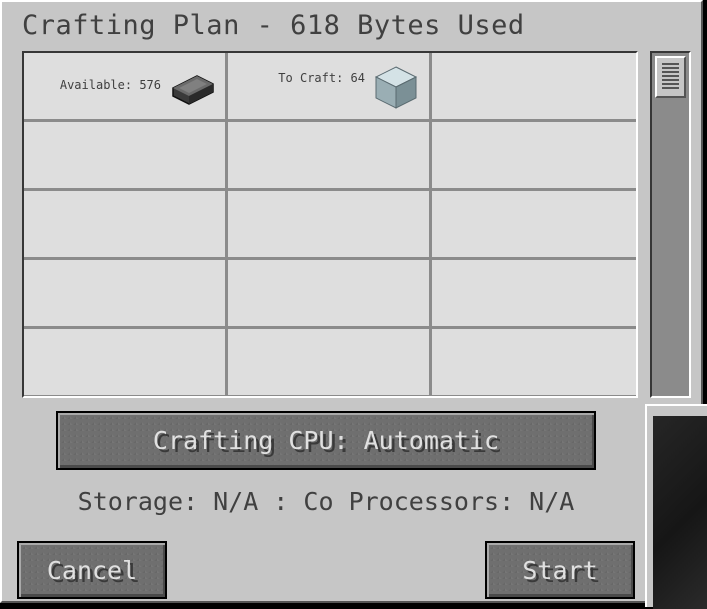  Describe the element at coordinates (680, 512) in the screenshot. I see `side-panel-background` at that location.